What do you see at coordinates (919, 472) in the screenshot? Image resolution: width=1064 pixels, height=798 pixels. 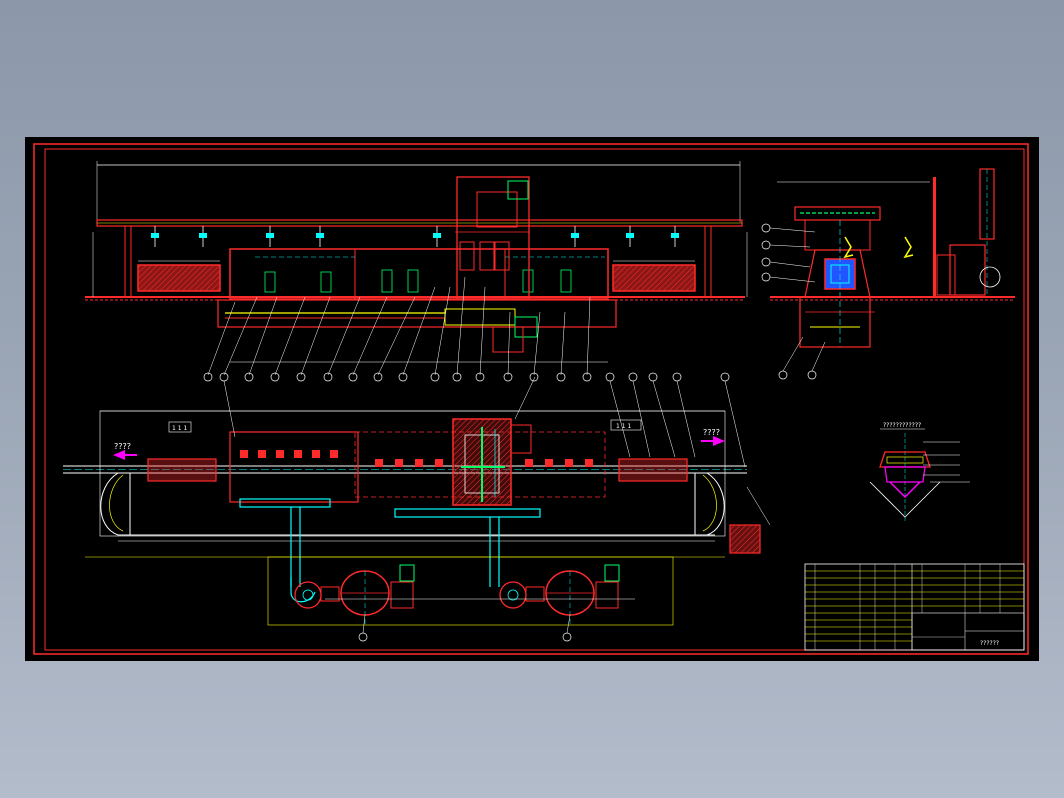 I see `nozzle-detail-view: ????????????` at bounding box center [919, 472].